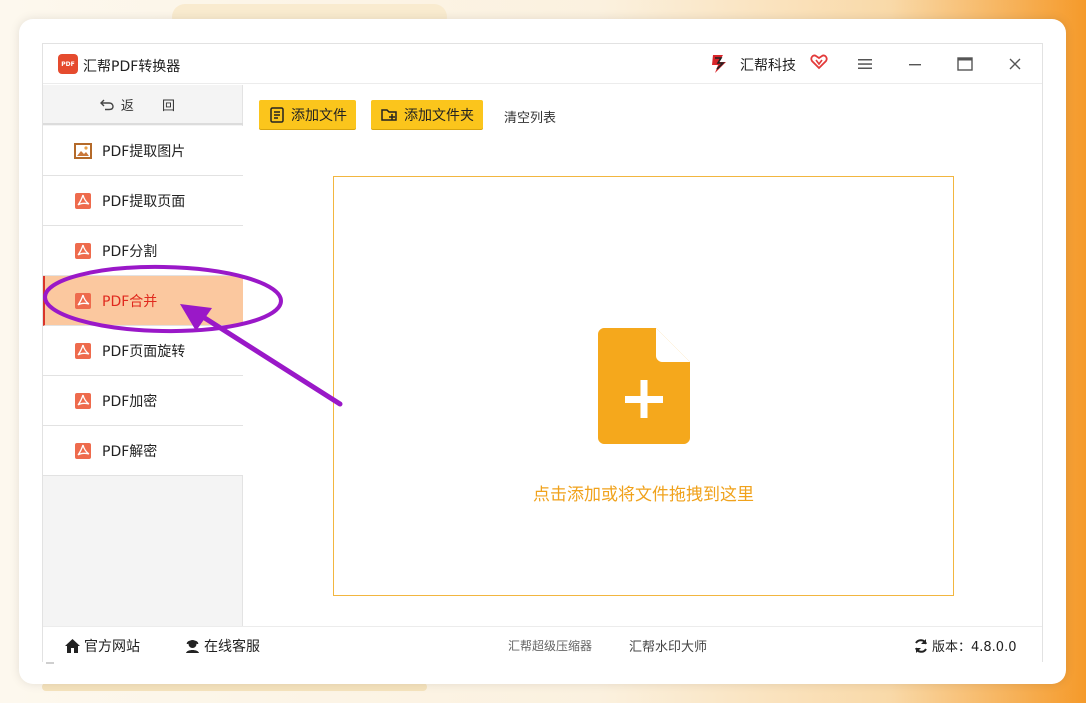 This screenshot has height=703, width=1086. I want to click on add-file-button: 添加文件, so click(307, 114).